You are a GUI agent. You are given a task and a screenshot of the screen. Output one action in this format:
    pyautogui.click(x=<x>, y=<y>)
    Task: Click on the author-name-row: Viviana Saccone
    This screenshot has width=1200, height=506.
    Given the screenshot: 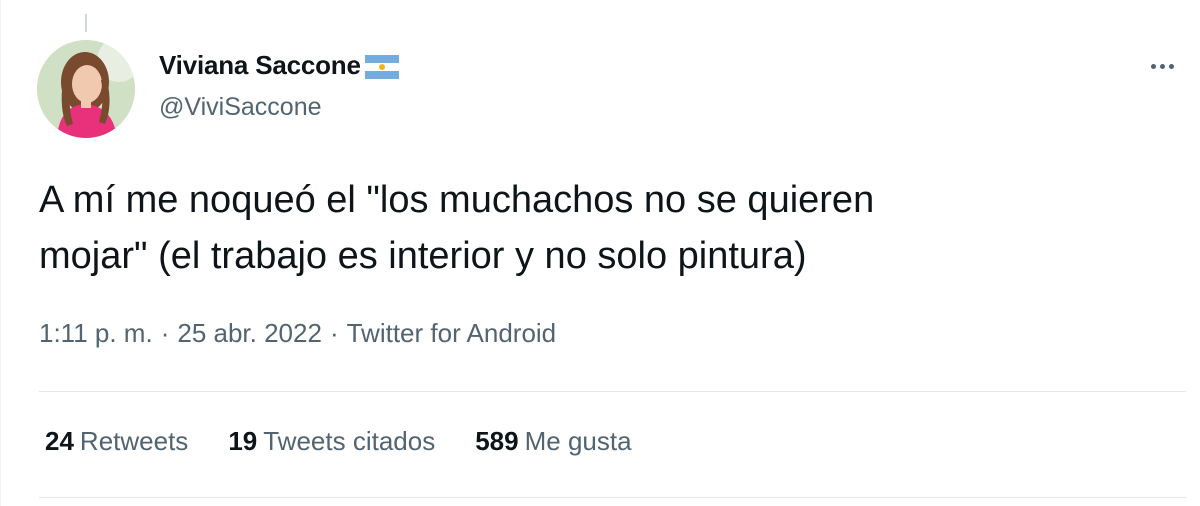 What is the action you would take?
    pyautogui.click(x=279, y=65)
    